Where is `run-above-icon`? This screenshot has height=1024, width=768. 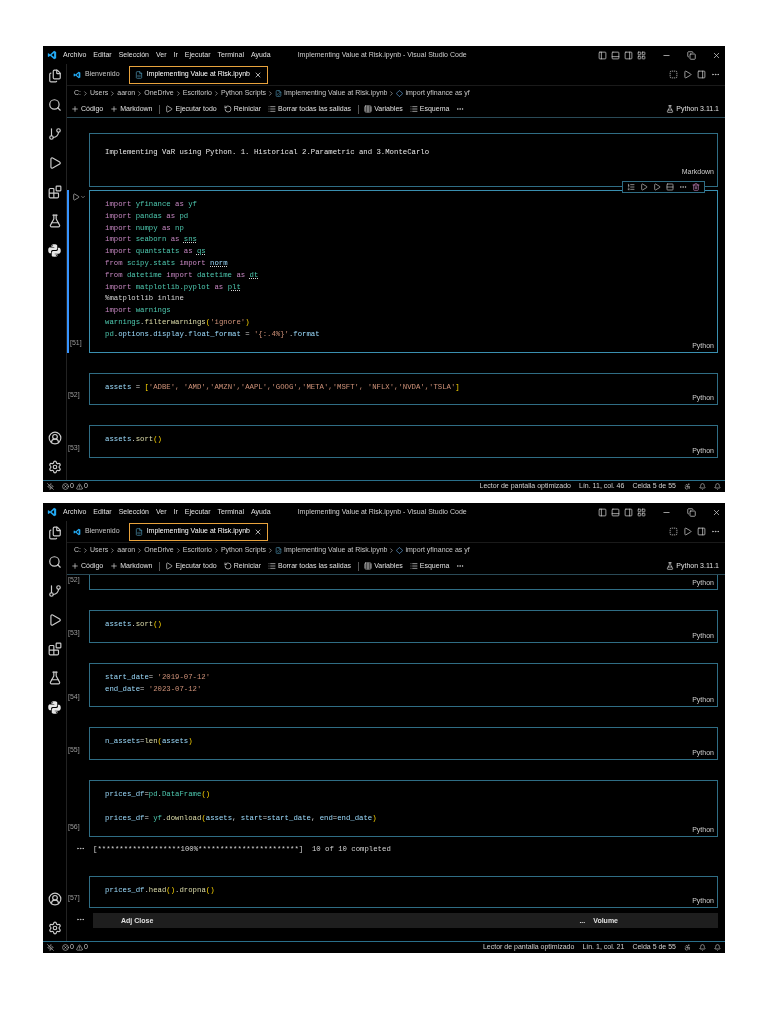
run-above-icon is located at coordinates (644, 187).